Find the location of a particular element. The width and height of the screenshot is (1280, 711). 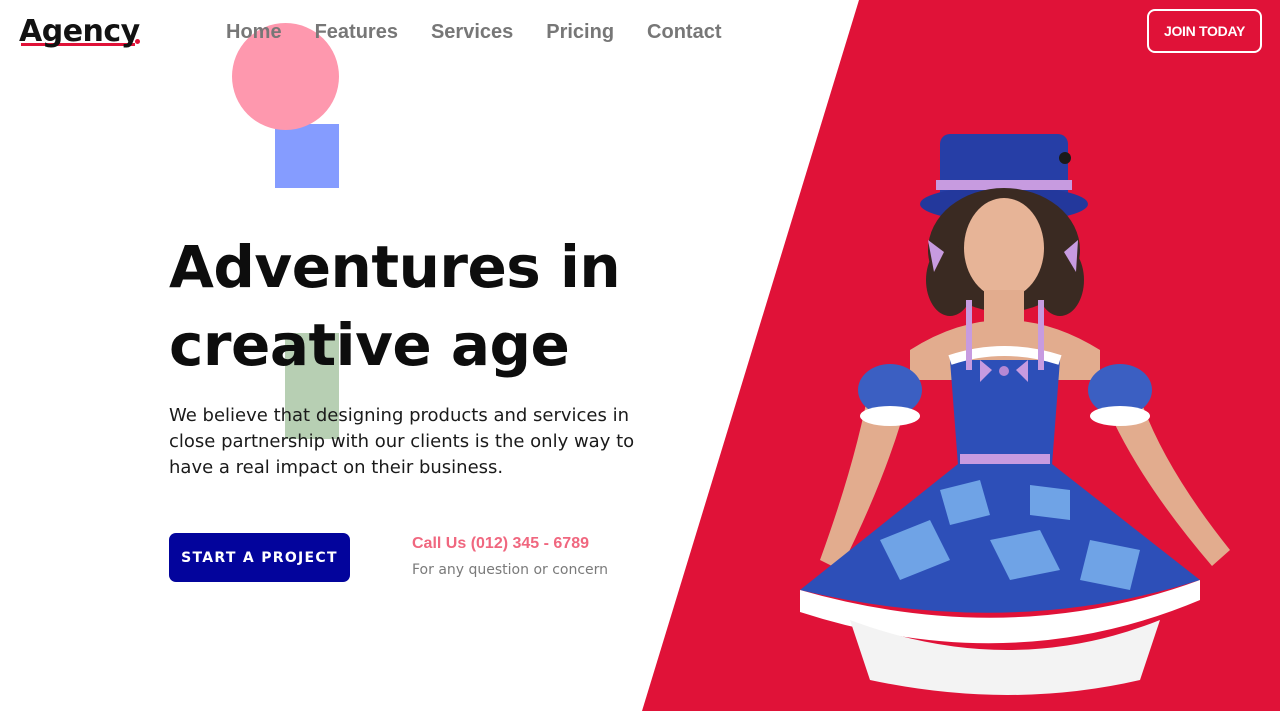

call-us-link: Call Us (012) 345 - 6789 is located at coordinates (500, 544).